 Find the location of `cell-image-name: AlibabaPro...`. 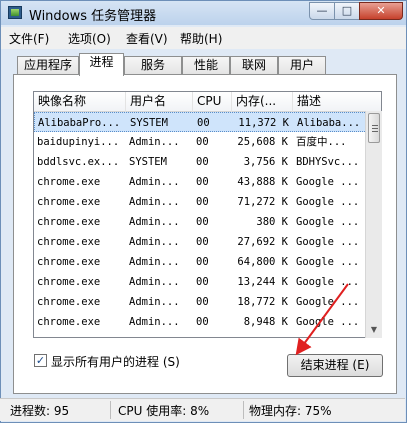

cell-image-name: AlibabaPro... is located at coordinates (79, 123).